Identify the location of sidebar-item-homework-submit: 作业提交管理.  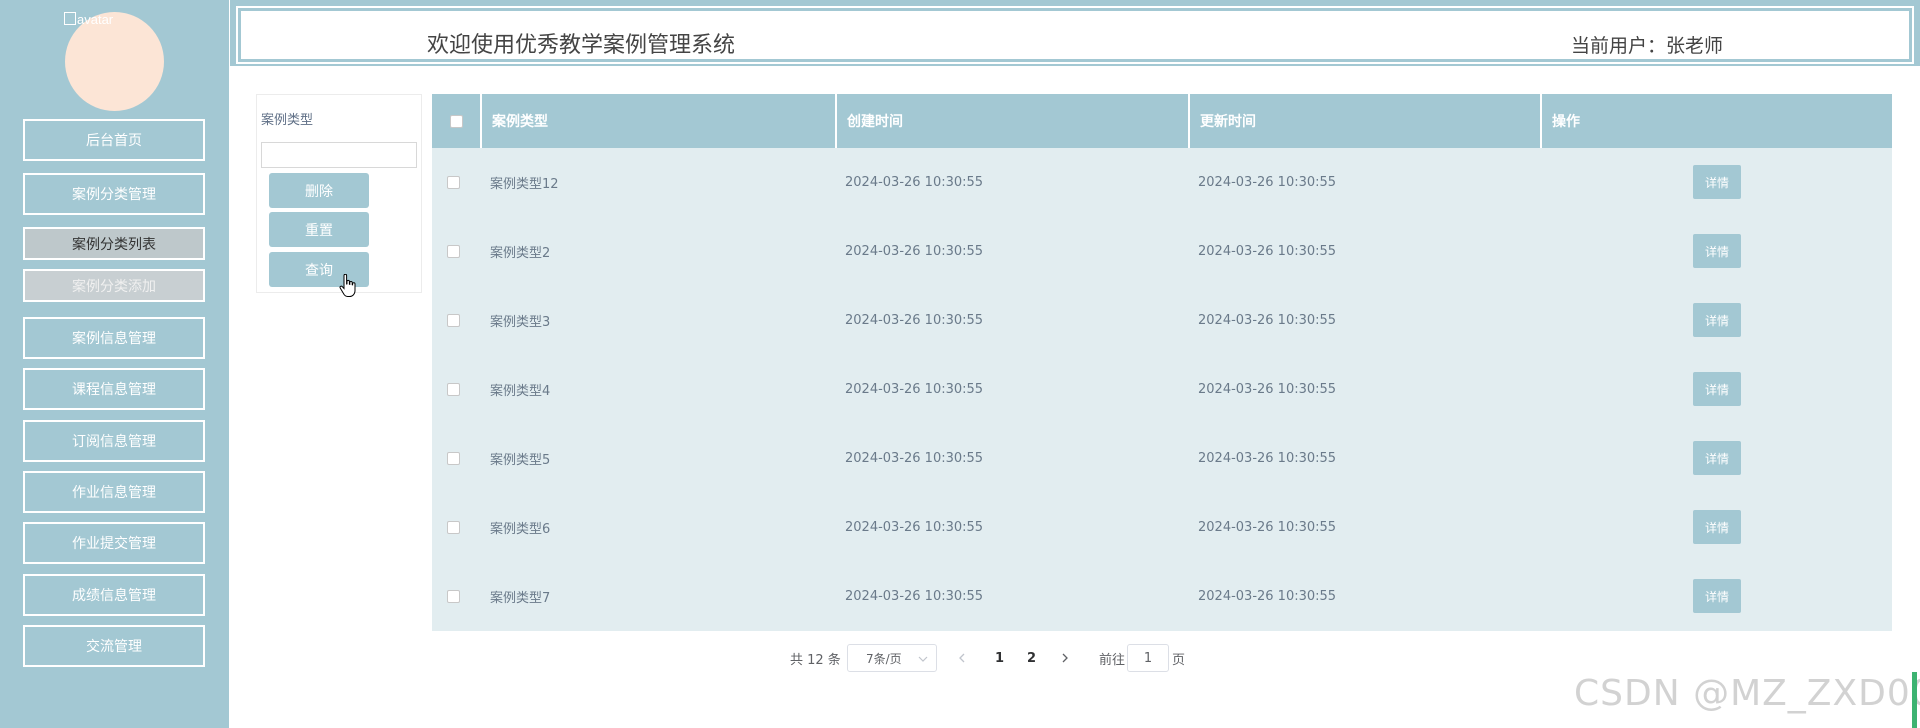
(114, 543).